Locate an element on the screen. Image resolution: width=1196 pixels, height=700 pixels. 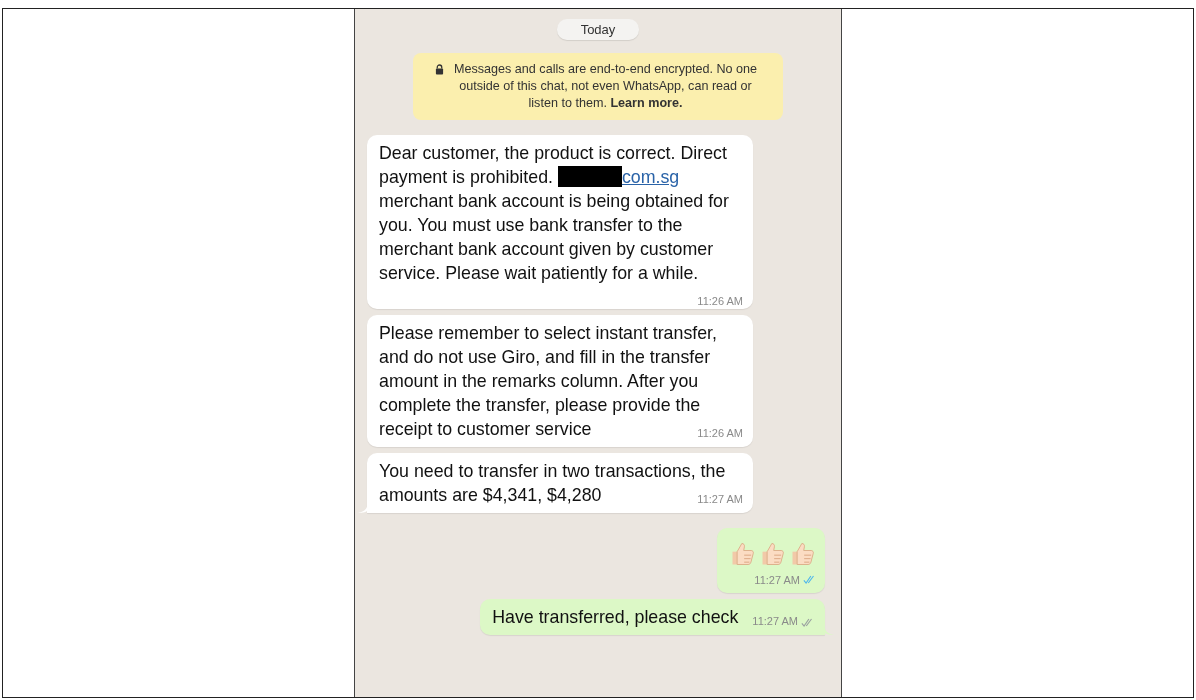
message-text: You need to transfer in two transactions, the amounts are $4,341, $4,280 11:27 AM is located at coordinates (561, 483).